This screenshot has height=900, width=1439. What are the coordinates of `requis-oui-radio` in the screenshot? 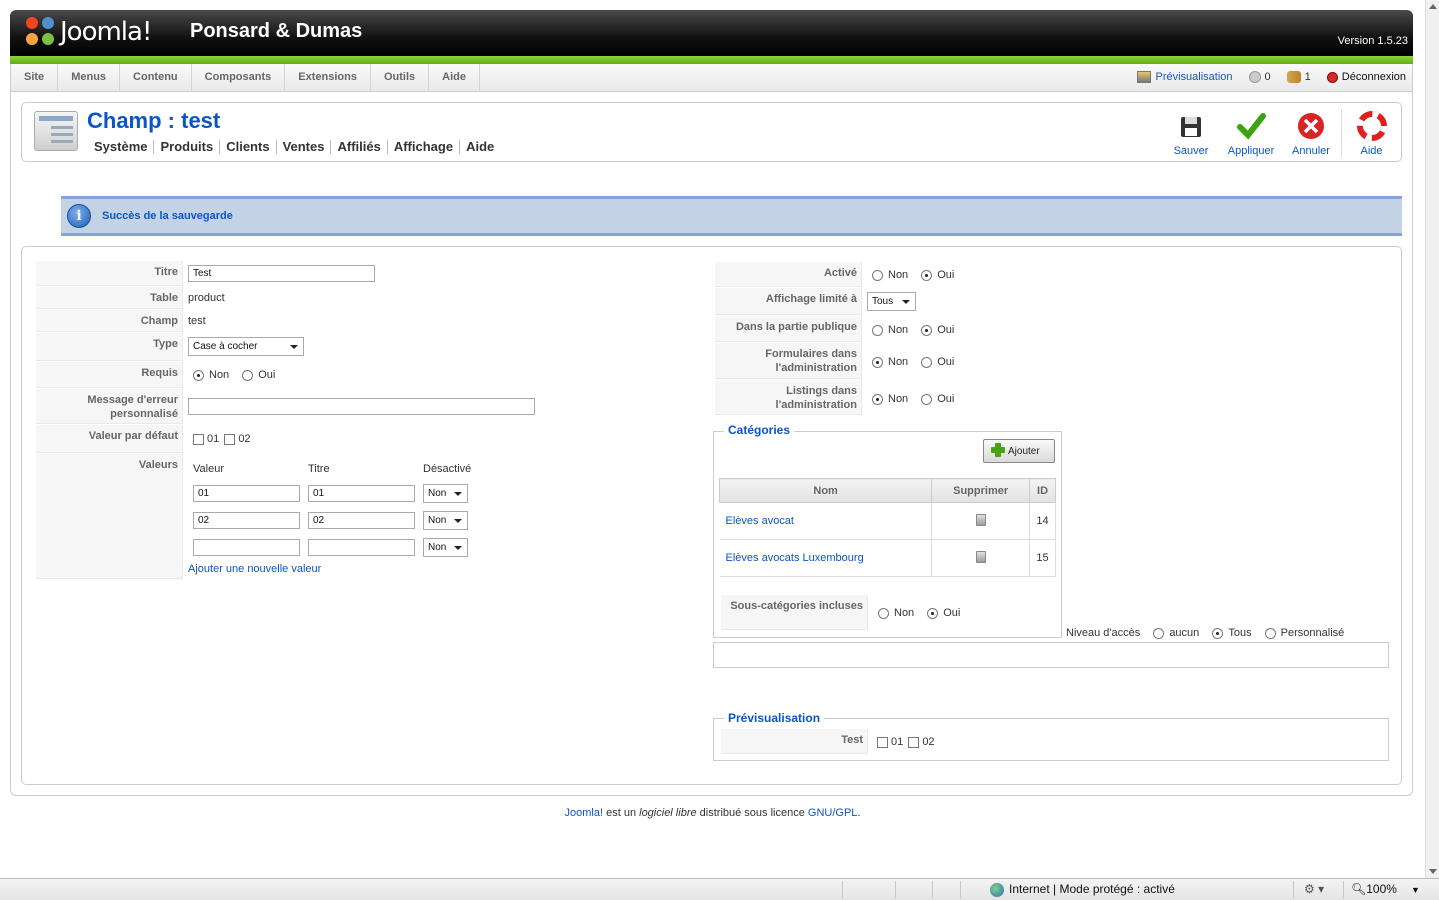 It's located at (248, 375).